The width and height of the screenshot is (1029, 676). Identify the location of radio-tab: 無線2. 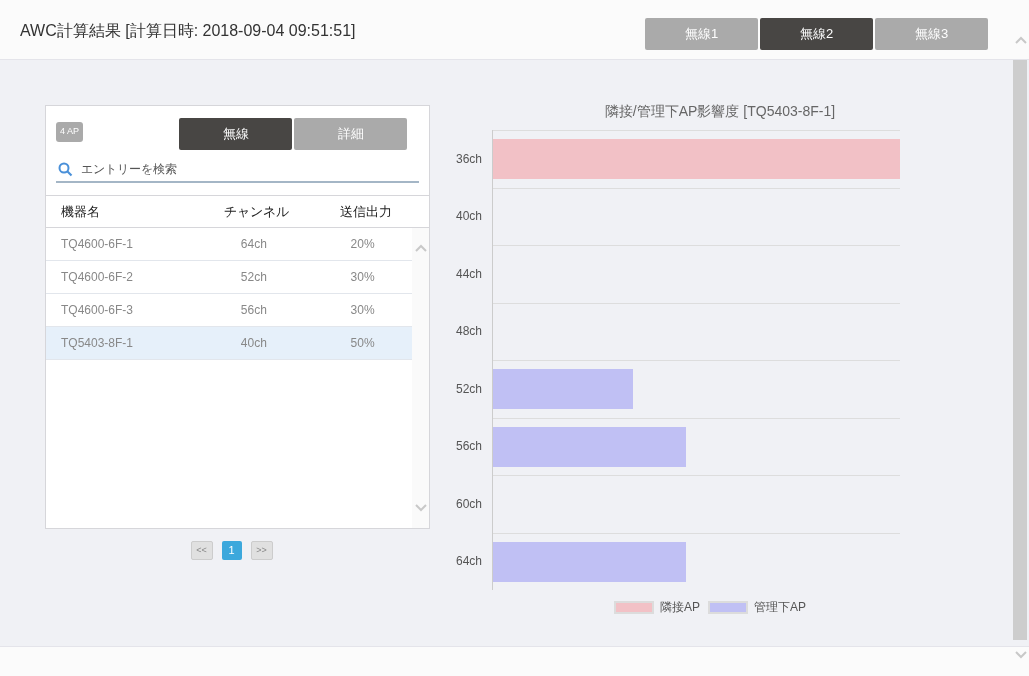
(816, 34).